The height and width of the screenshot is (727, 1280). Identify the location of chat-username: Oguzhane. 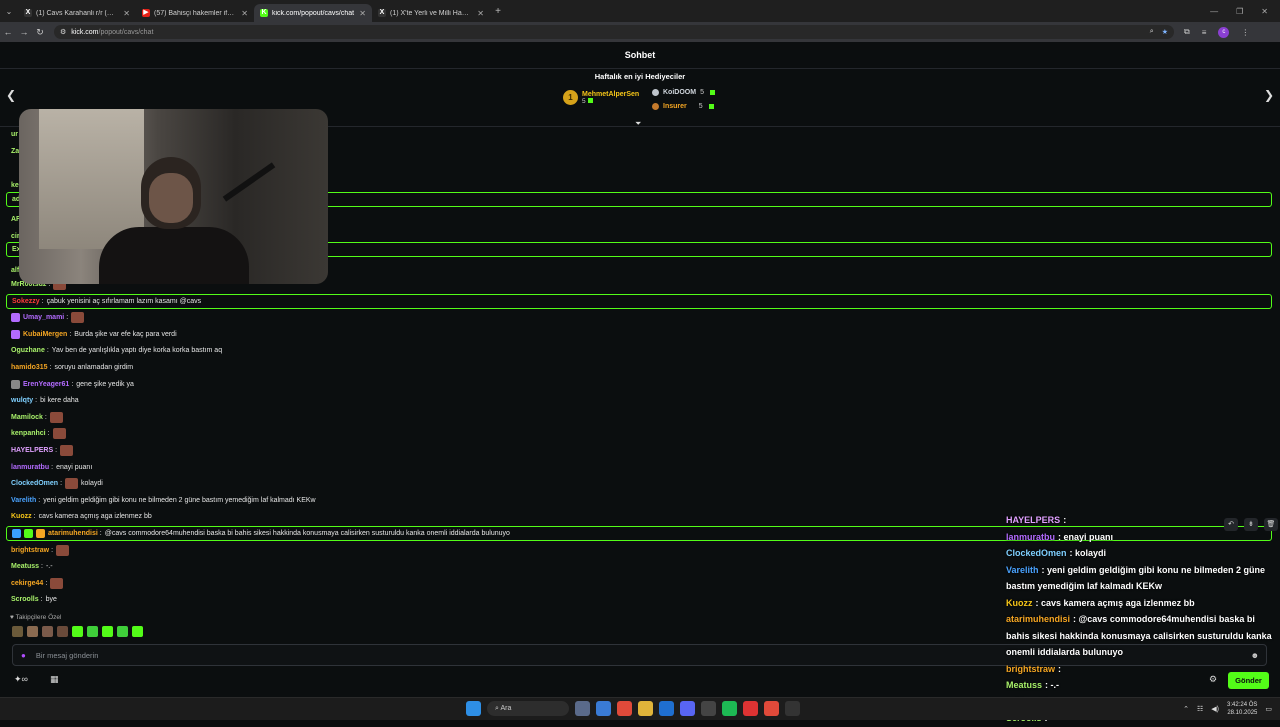
(28, 350).